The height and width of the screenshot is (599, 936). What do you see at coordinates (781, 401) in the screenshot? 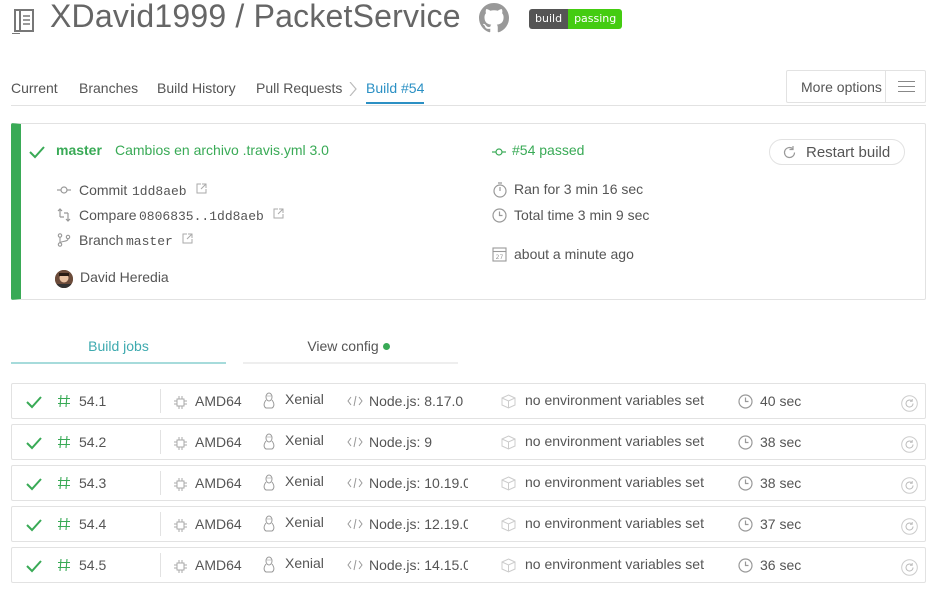
I see `job-duration: 40 sec` at bounding box center [781, 401].